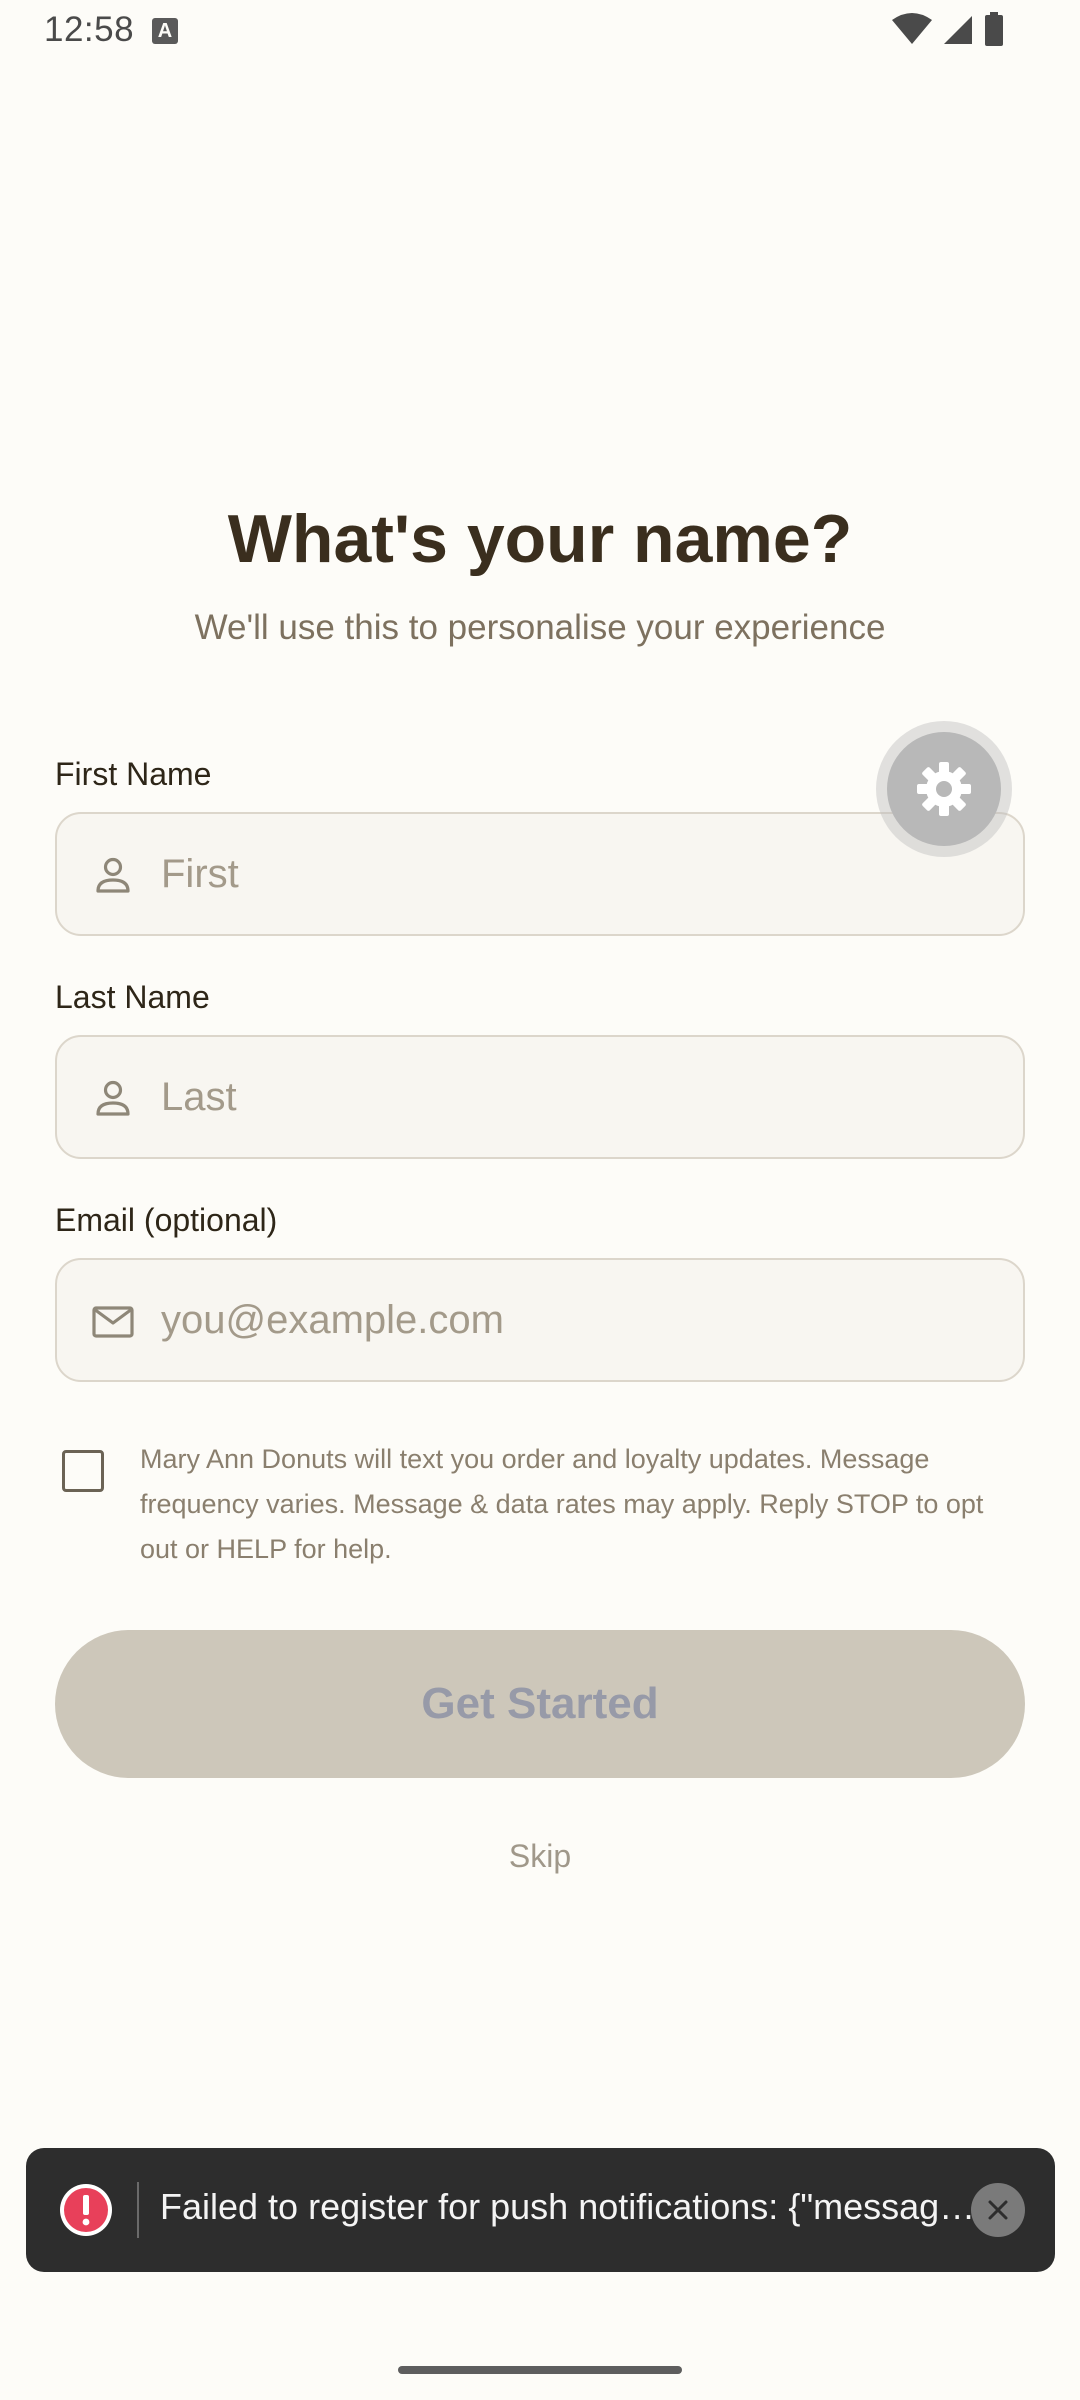  Describe the element at coordinates (581, 874) in the screenshot. I see `first-name-input` at that location.